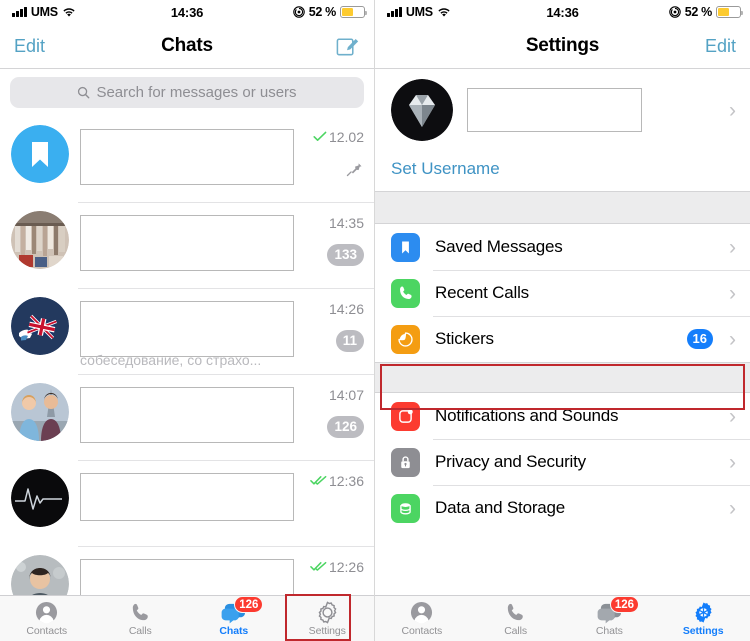 The height and width of the screenshot is (641, 750). I want to click on unread-badge: 11, so click(349, 341).